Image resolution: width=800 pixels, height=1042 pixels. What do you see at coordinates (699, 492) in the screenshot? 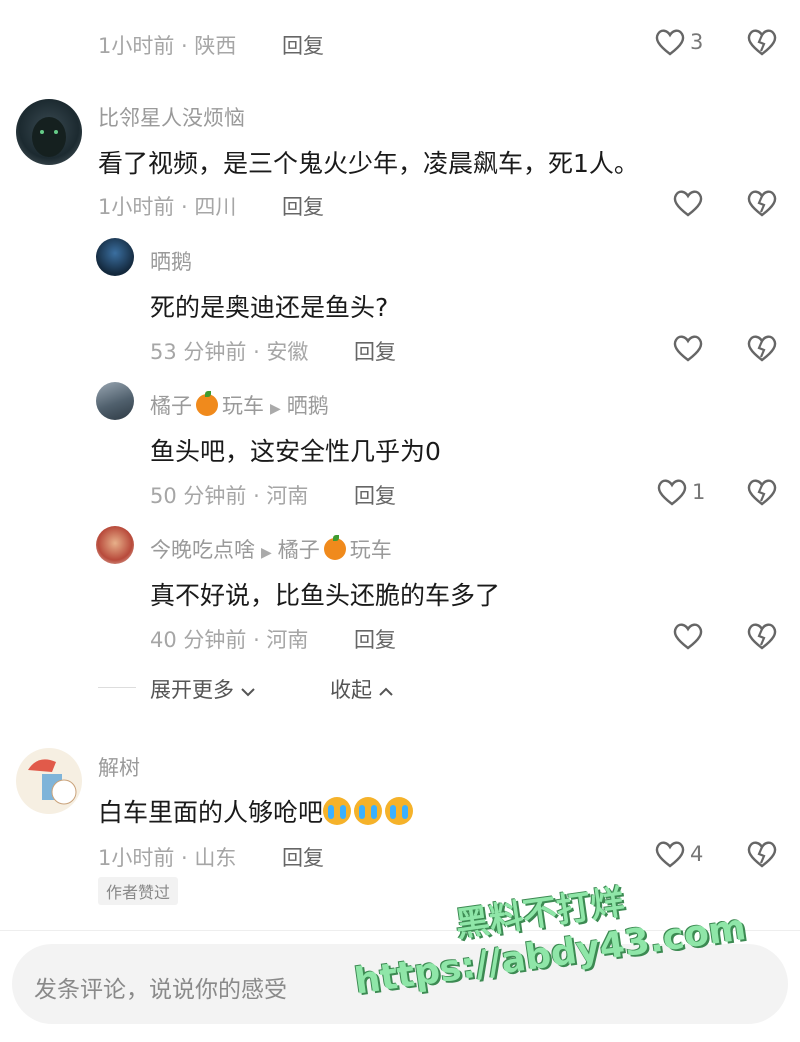
I see `like-count: 1` at bounding box center [699, 492].